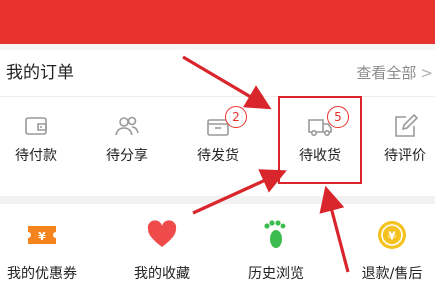 The width and height of the screenshot is (435, 306). I want to click on top-header-bar, so click(217, 22).